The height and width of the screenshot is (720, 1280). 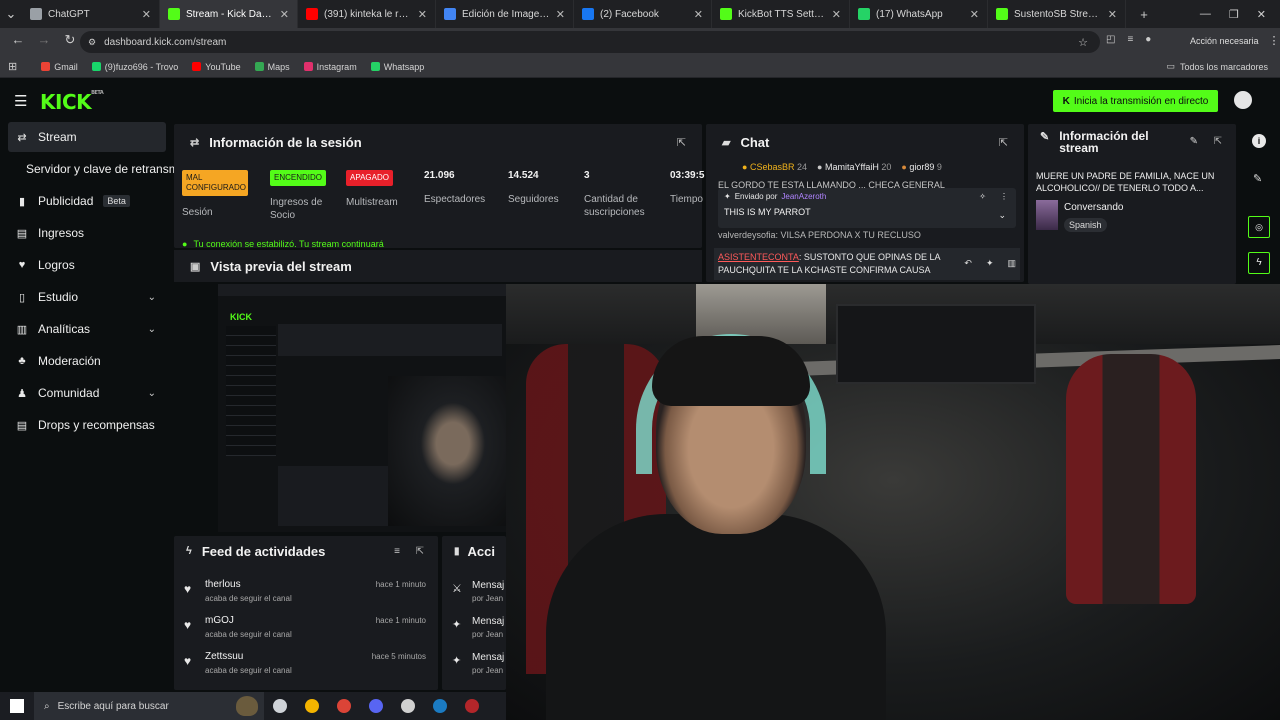 What do you see at coordinates (91, 14) in the screenshot?
I see `browser-tab: ChatGPT ✕` at bounding box center [91, 14].